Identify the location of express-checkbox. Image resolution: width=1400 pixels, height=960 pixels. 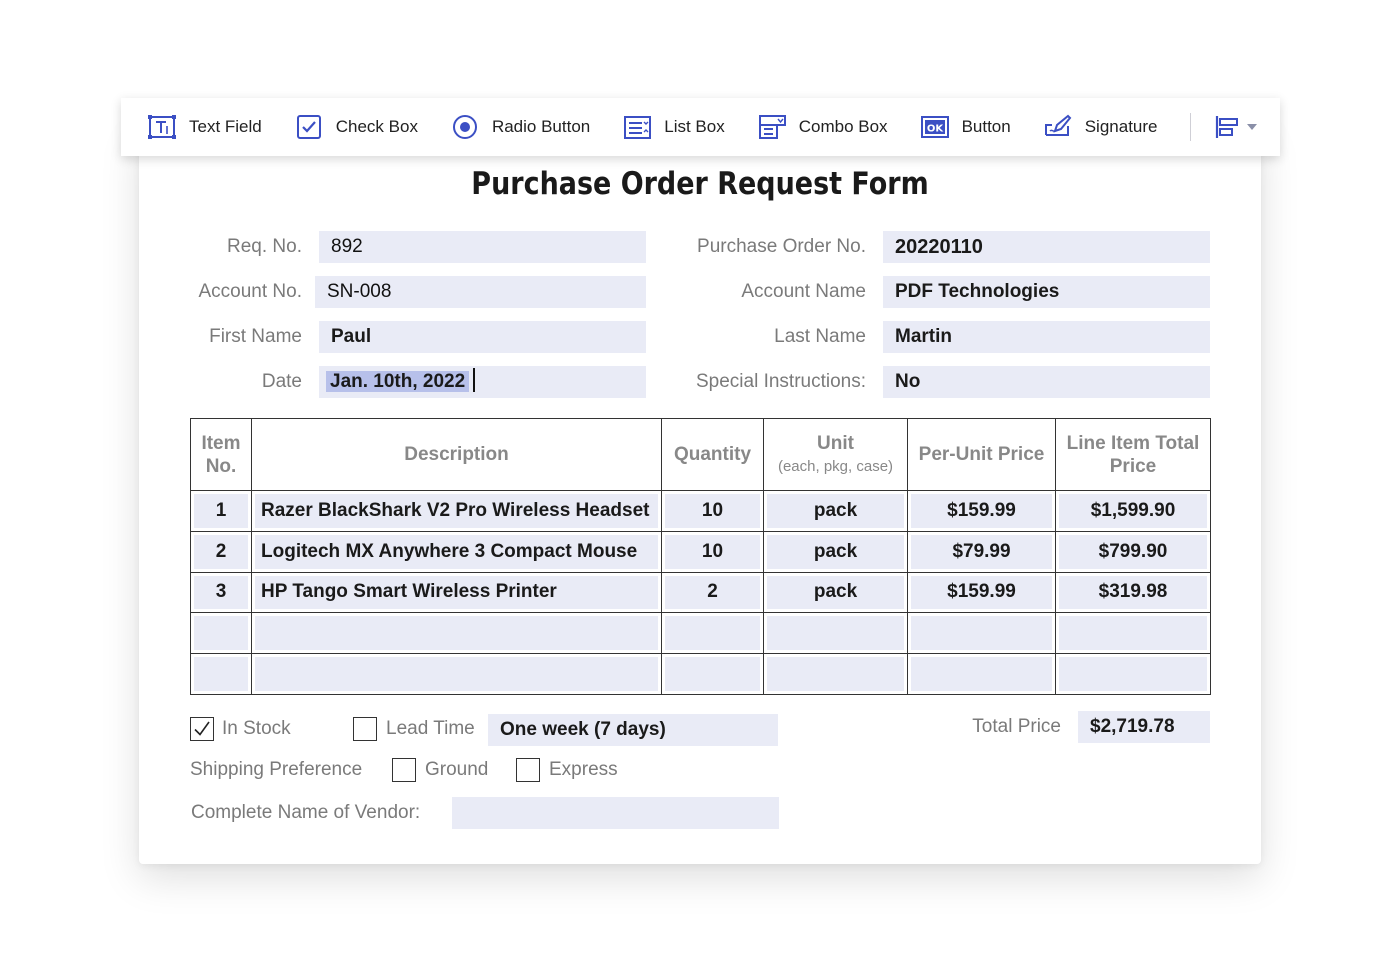
(528, 770).